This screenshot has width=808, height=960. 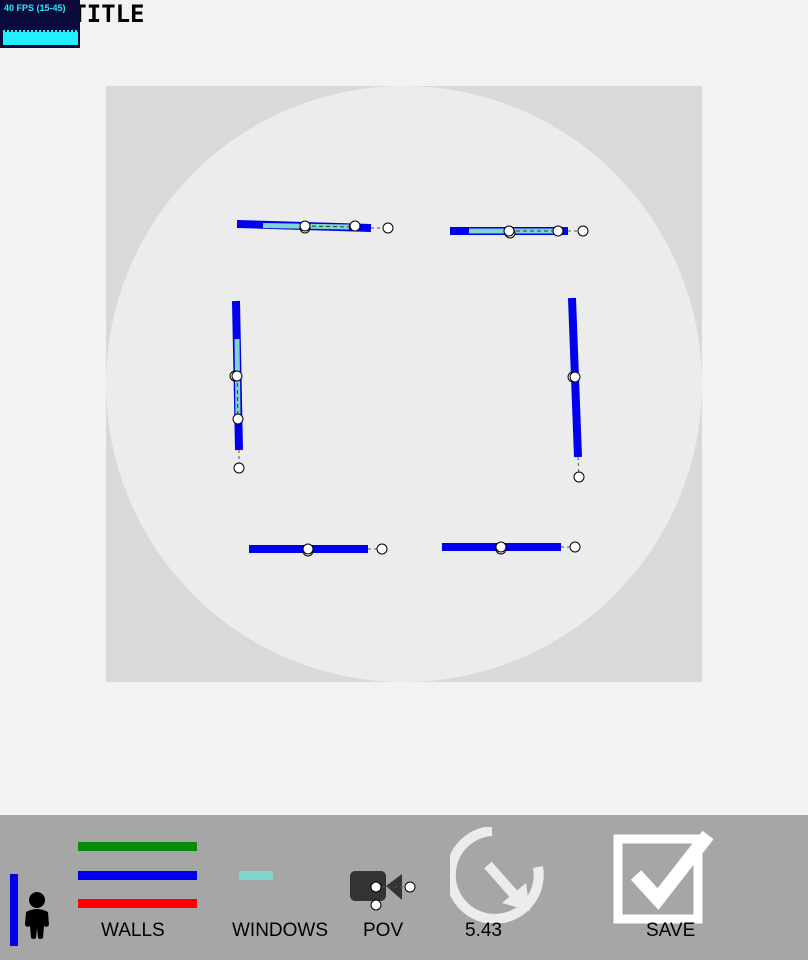 What do you see at coordinates (37, 915) in the screenshot?
I see `person-icon` at bounding box center [37, 915].